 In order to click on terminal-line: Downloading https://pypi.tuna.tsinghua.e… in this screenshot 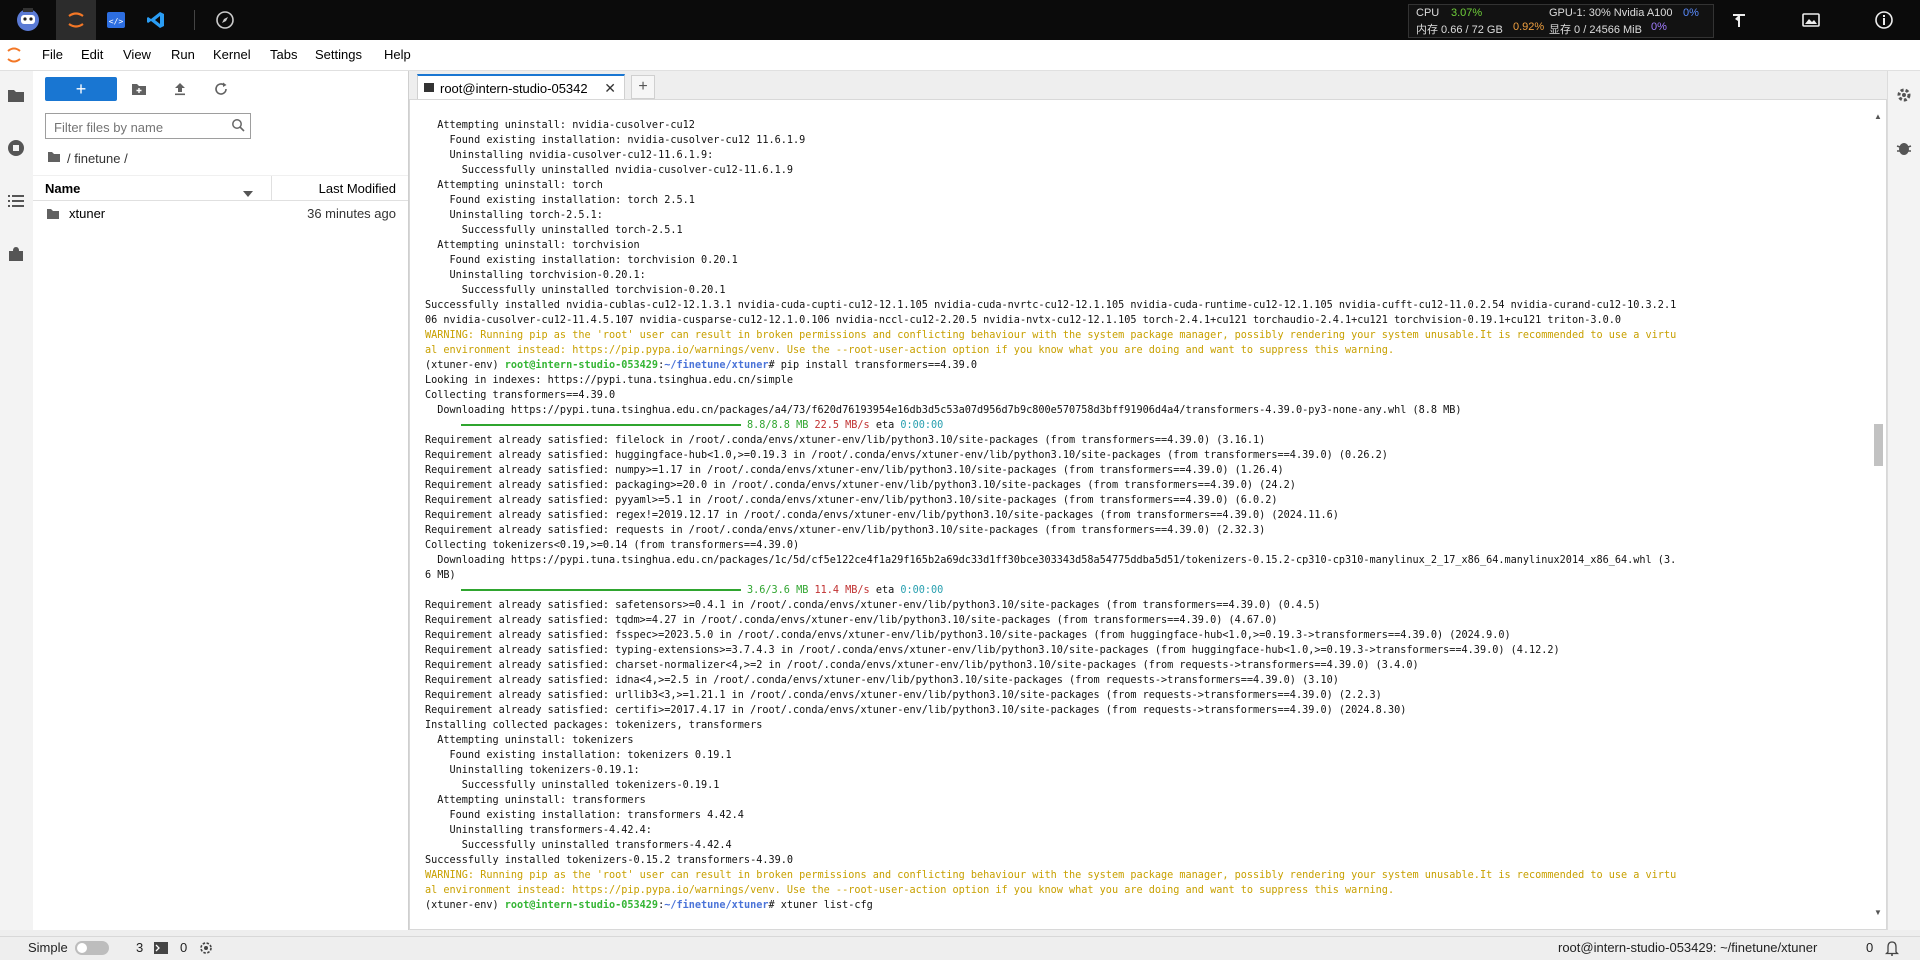, I will do `click(943, 410)`.